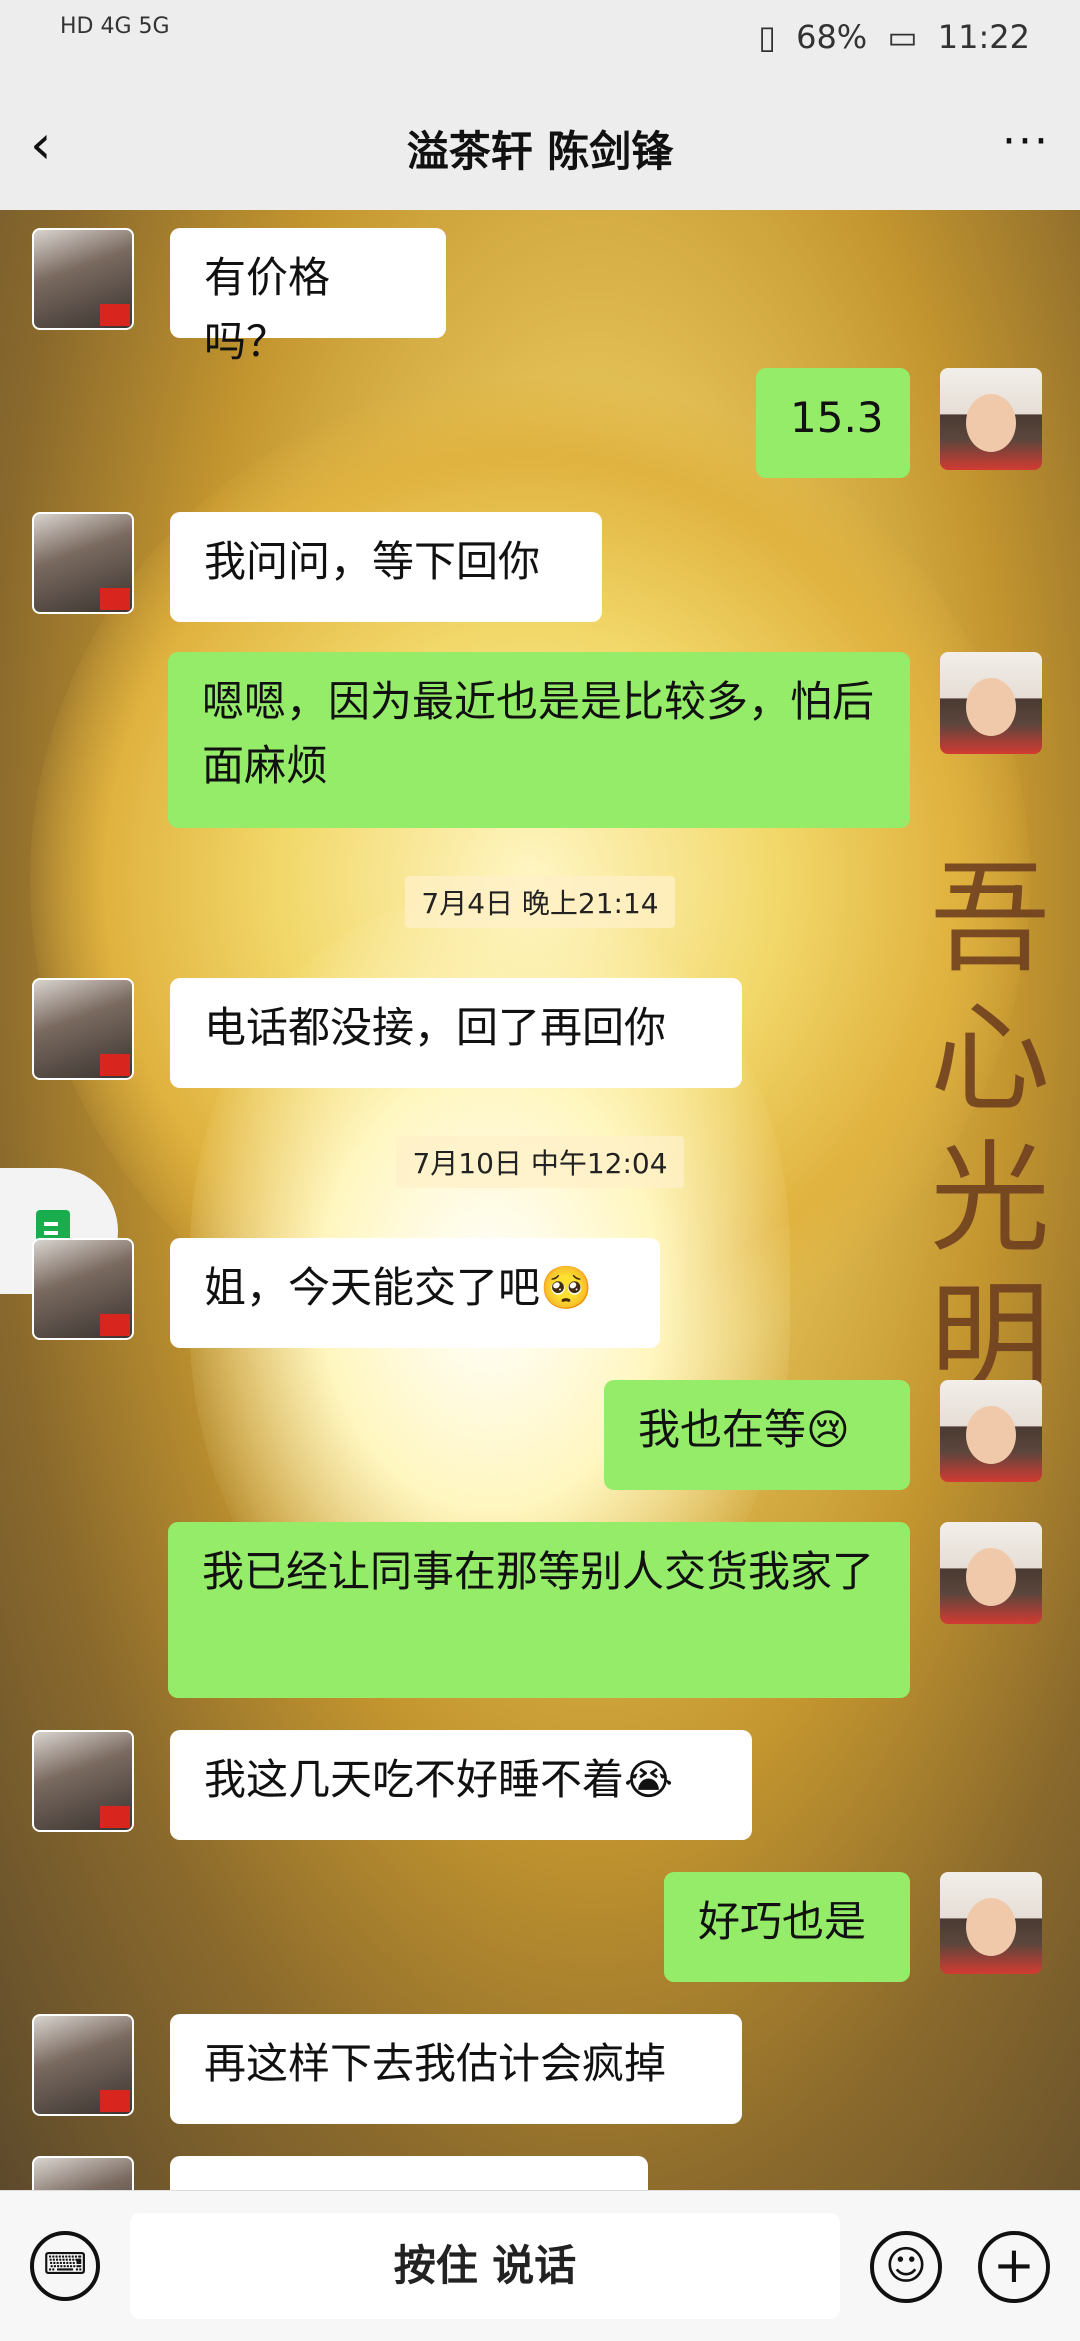 The width and height of the screenshot is (1080, 2341). What do you see at coordinates (539, 740) in the screenshot?
I see `message-bubble-out: 嗯嗯，因为最近也是是比较多，怕后面麻烦` at bounding box center [539, 740].